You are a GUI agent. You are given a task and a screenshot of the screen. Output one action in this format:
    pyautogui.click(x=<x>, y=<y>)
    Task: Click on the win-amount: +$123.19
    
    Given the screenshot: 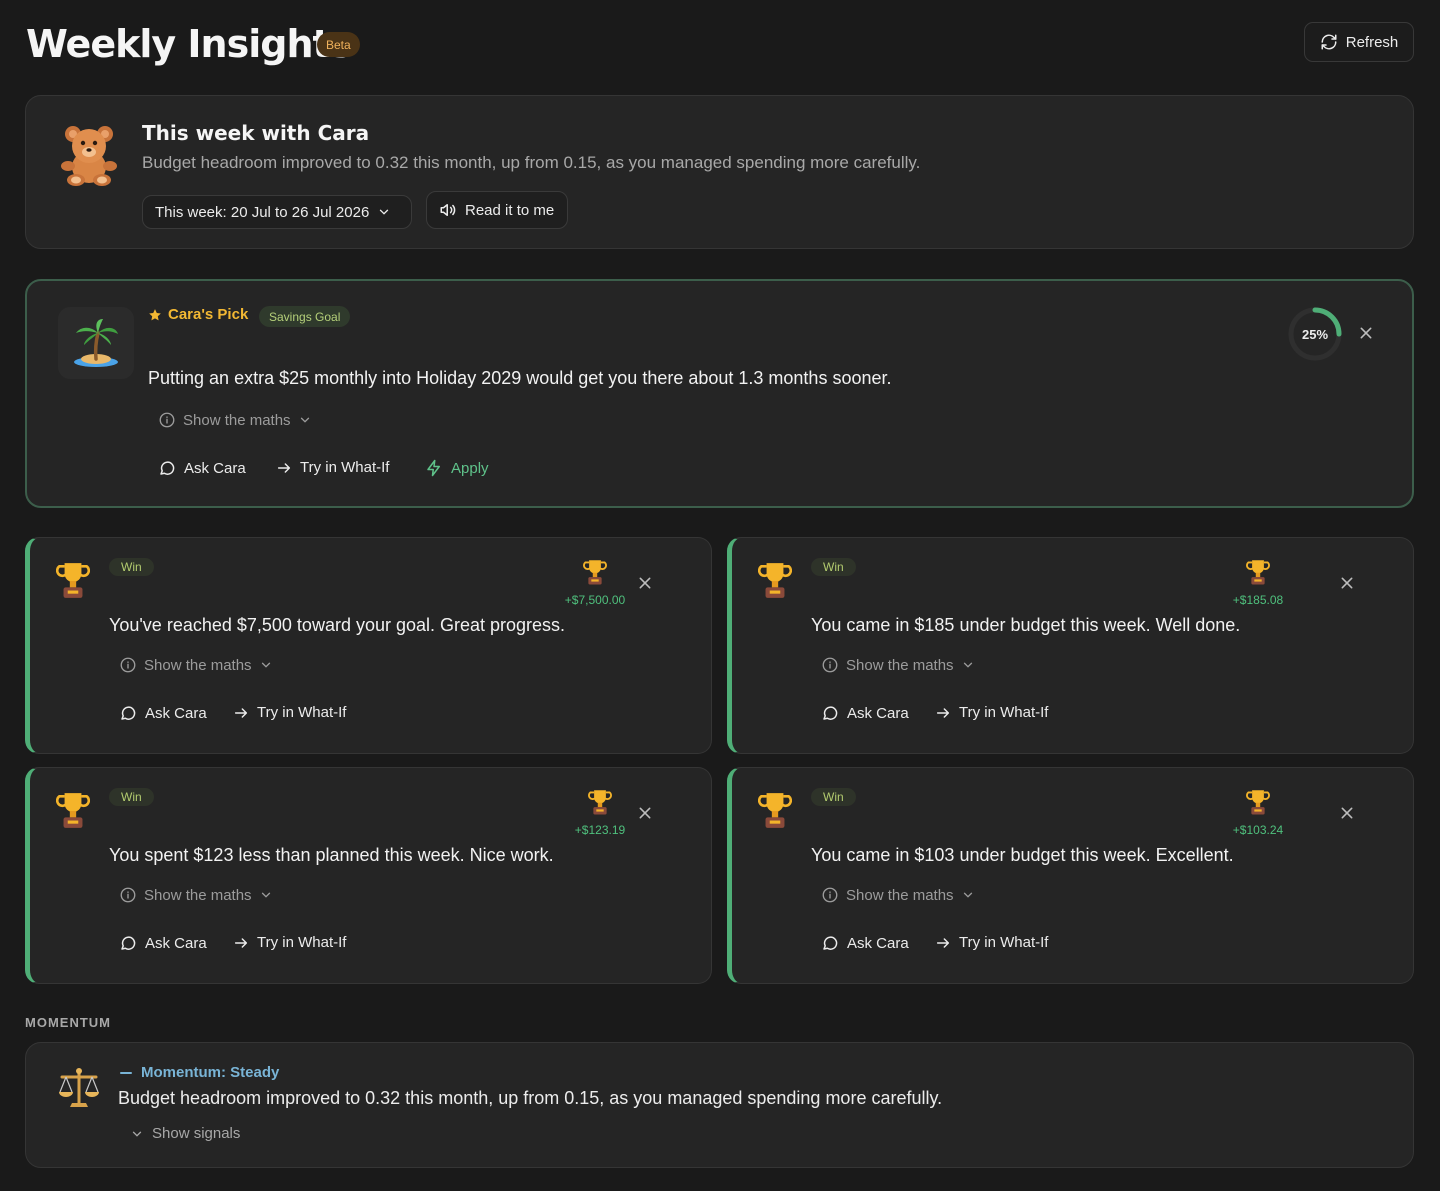 What is the action you would take?
    pyautogui.click(x=600, y=830)
    